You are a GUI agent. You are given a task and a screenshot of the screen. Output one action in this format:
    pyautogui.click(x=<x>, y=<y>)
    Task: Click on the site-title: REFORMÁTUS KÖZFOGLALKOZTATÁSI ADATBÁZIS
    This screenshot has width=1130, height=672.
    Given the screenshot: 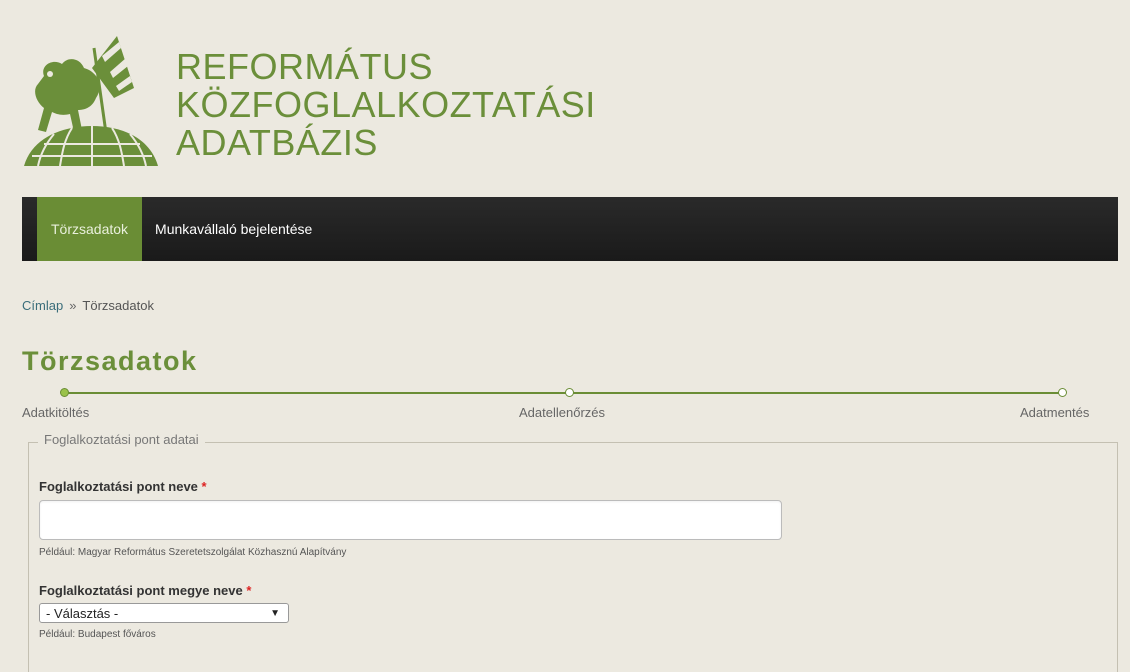 What is the action you would take?
    pyautogui.click(x=386, y=105)
    